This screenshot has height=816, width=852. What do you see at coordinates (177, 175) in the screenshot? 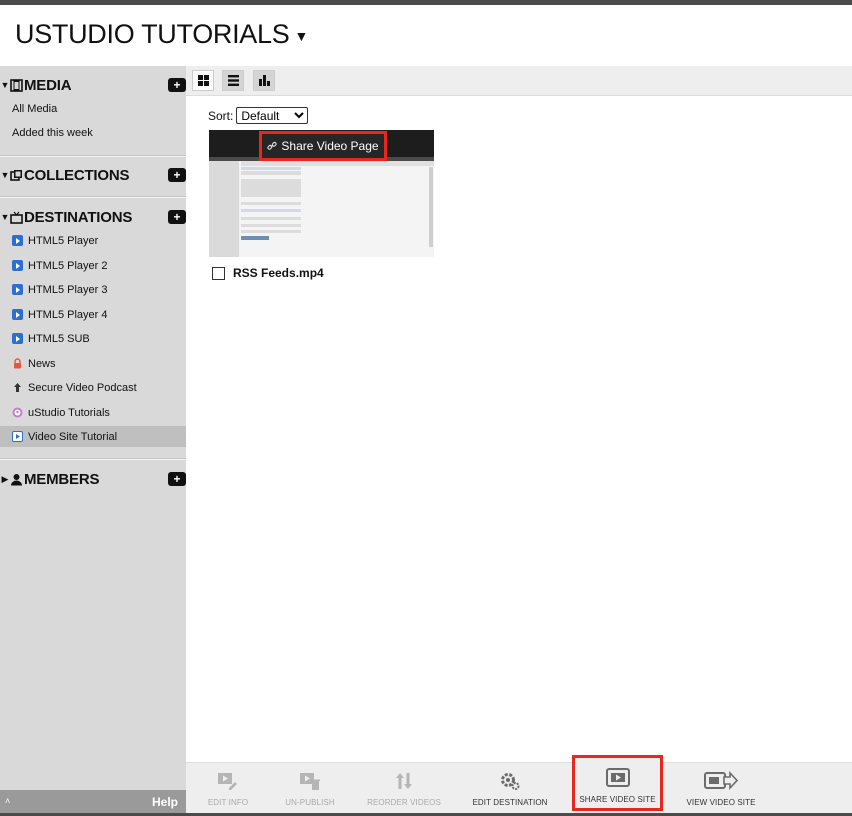
I see `add-collection-button: +` at bounding box center [177, 175].